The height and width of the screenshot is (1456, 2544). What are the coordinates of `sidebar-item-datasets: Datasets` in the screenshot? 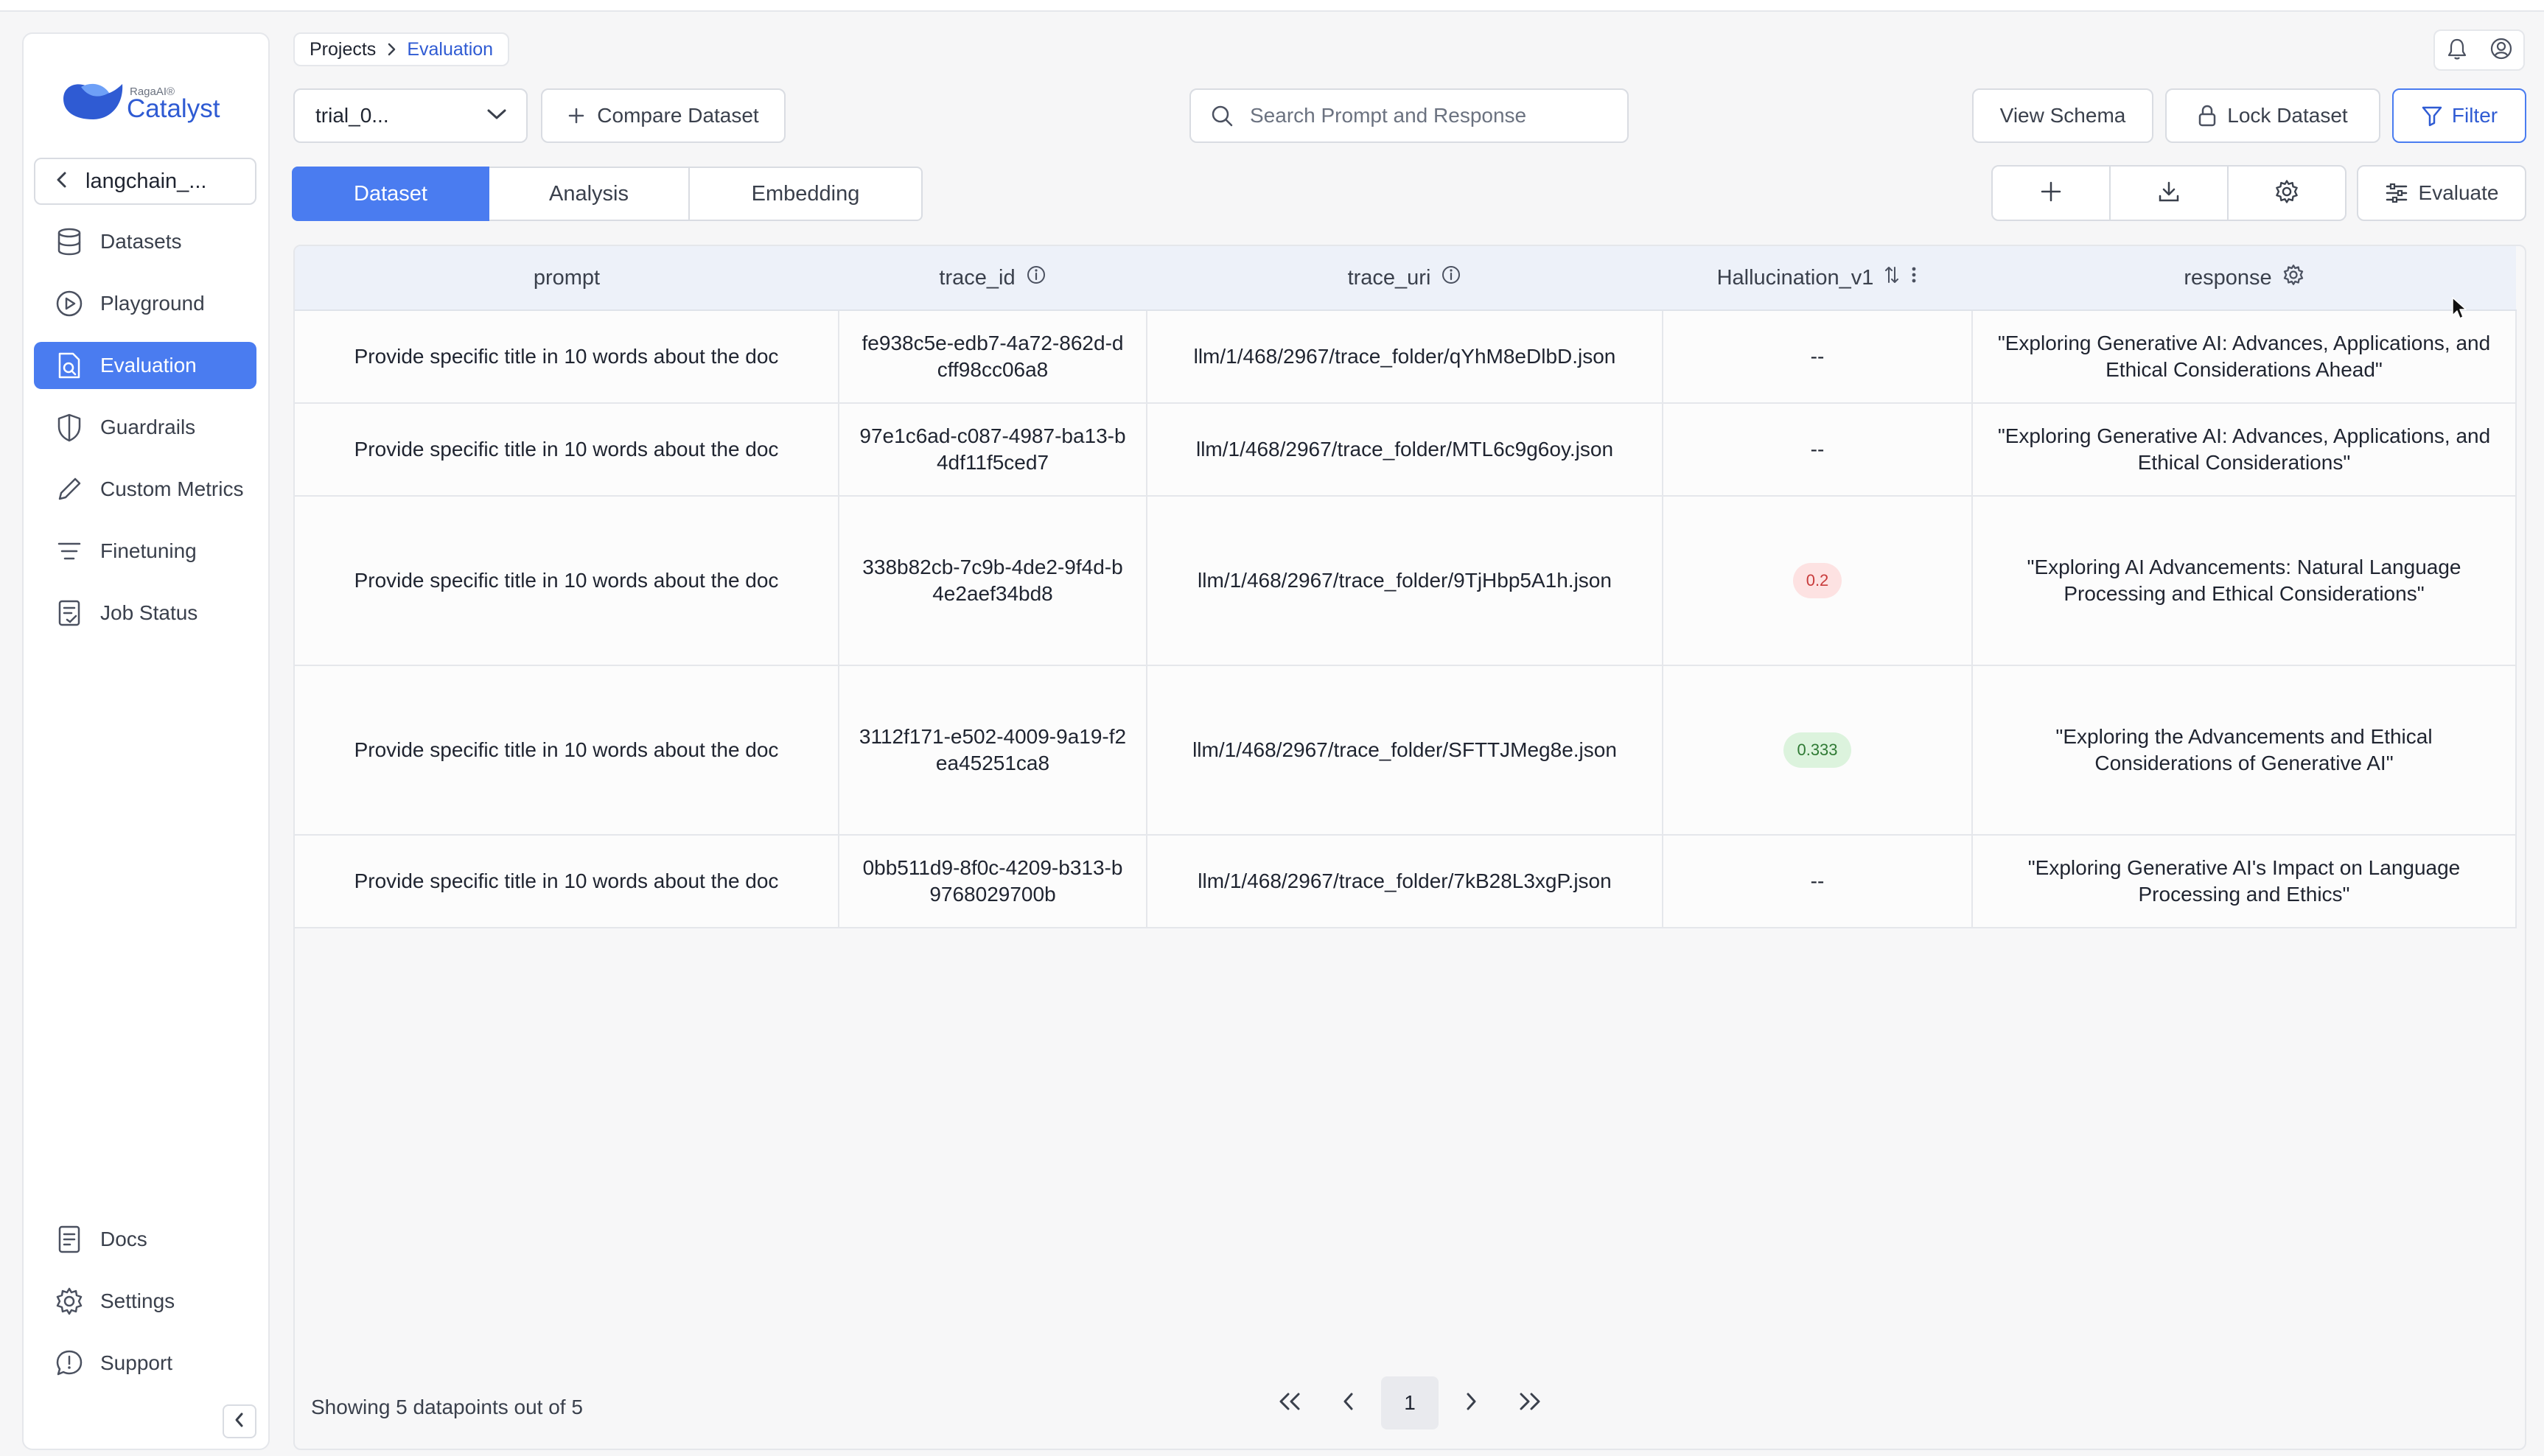 It's located at (145, 241).